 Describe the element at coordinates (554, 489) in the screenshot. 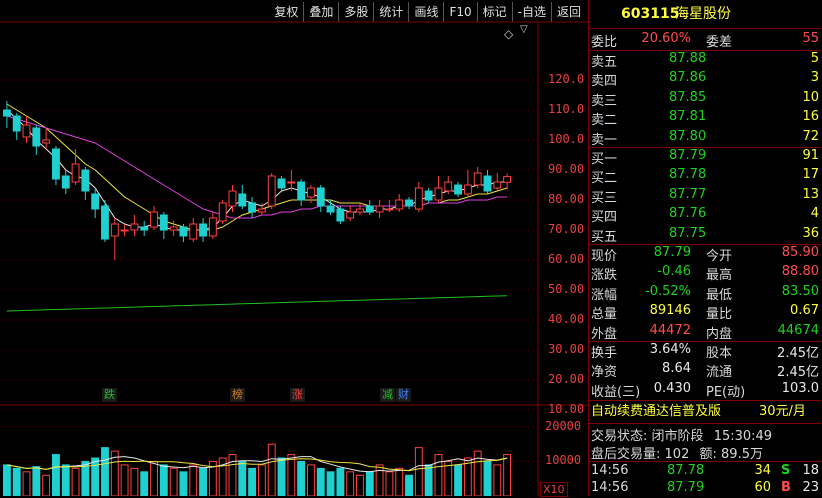

I see `volume-unit-label: X10` at that location.